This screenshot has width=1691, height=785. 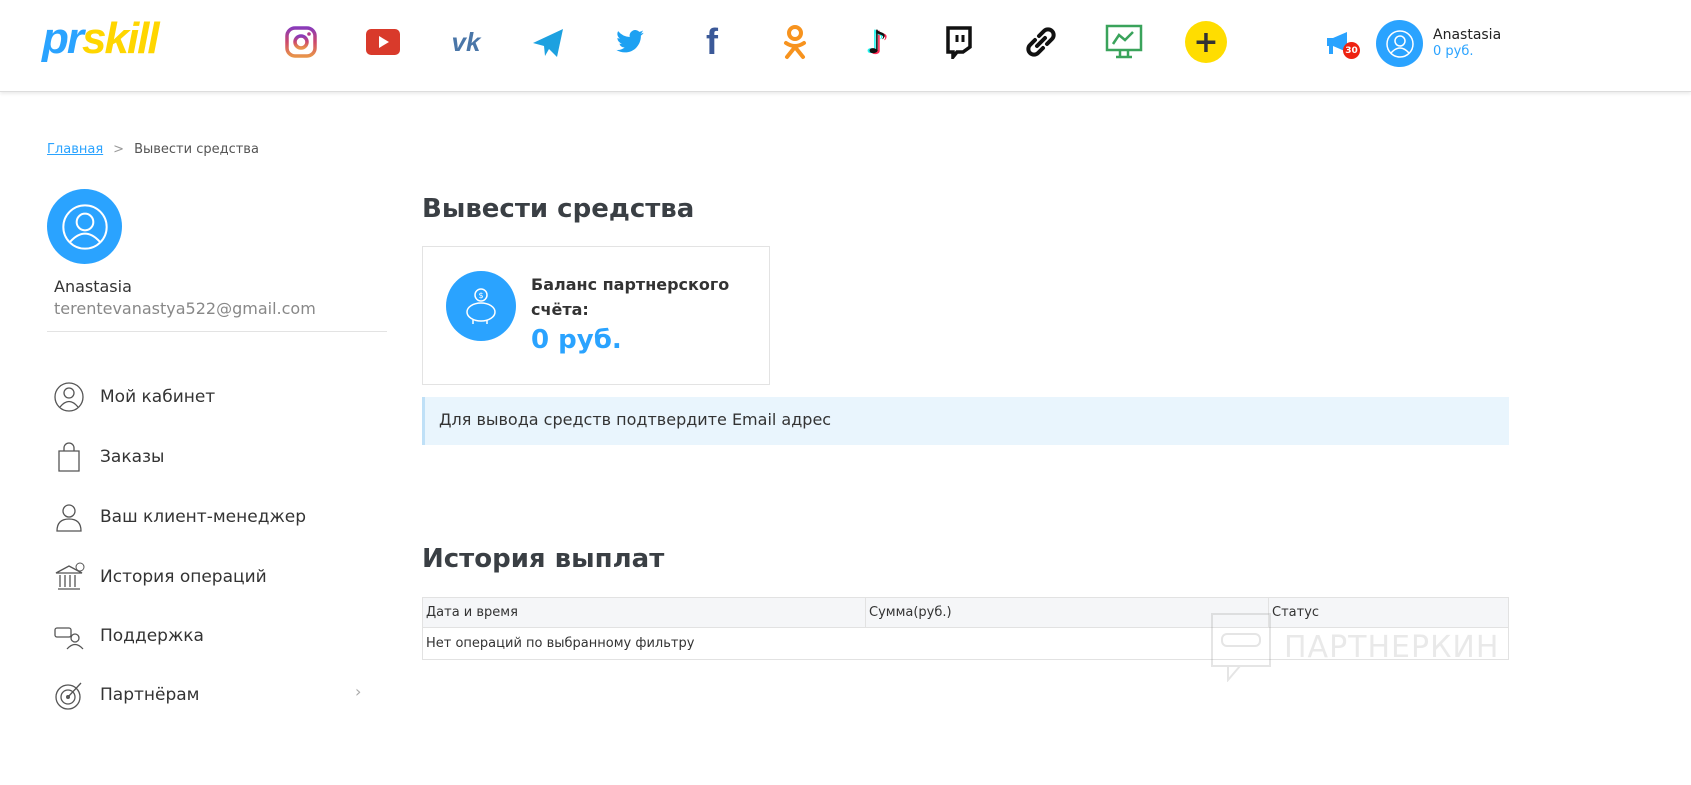 I want to click on sidebar-item-history: История операций, so click(x=212, y=577).